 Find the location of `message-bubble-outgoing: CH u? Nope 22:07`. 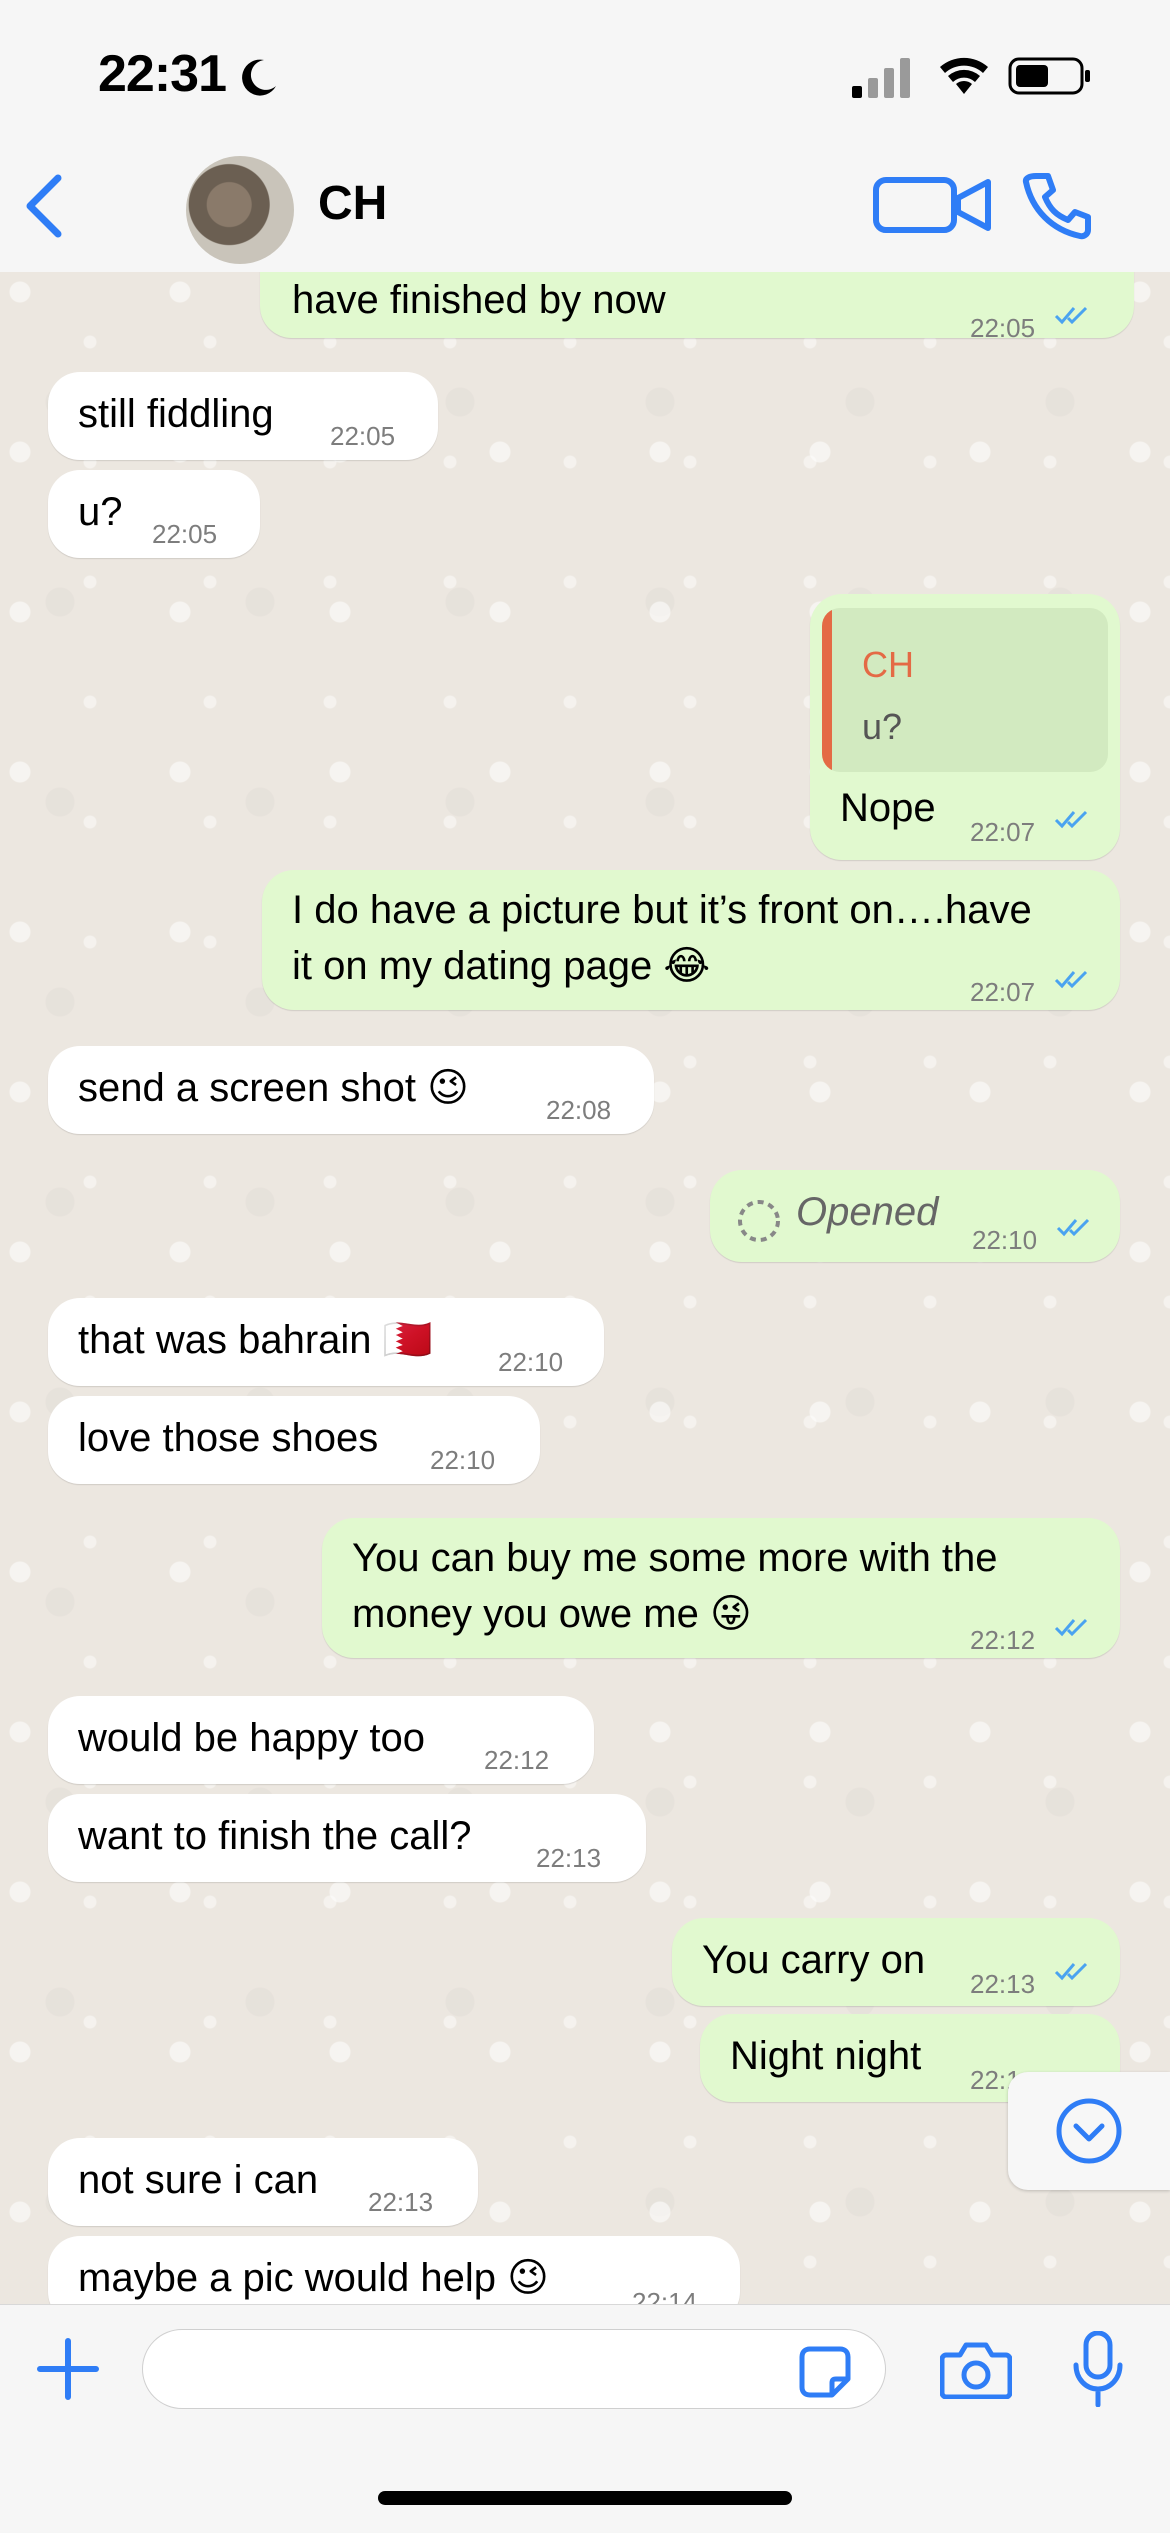

message-bubble-outgoing: CH u? Nope 22:07 is located at coordinates (965, 727).